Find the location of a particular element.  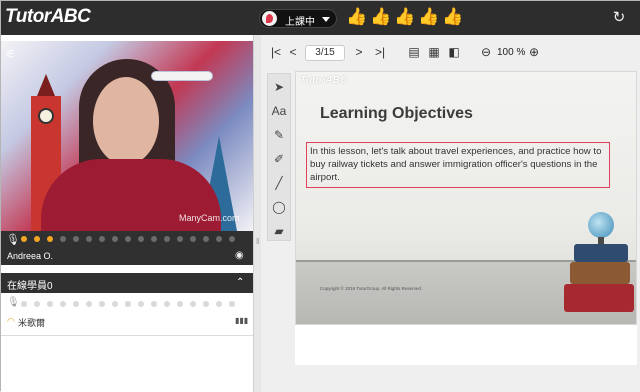

courseware-toolbar: |< < 3/15 > >| ▤ ▦ ◧ ⊖ 100 % ⊕ is located at coordinates (450, 52).